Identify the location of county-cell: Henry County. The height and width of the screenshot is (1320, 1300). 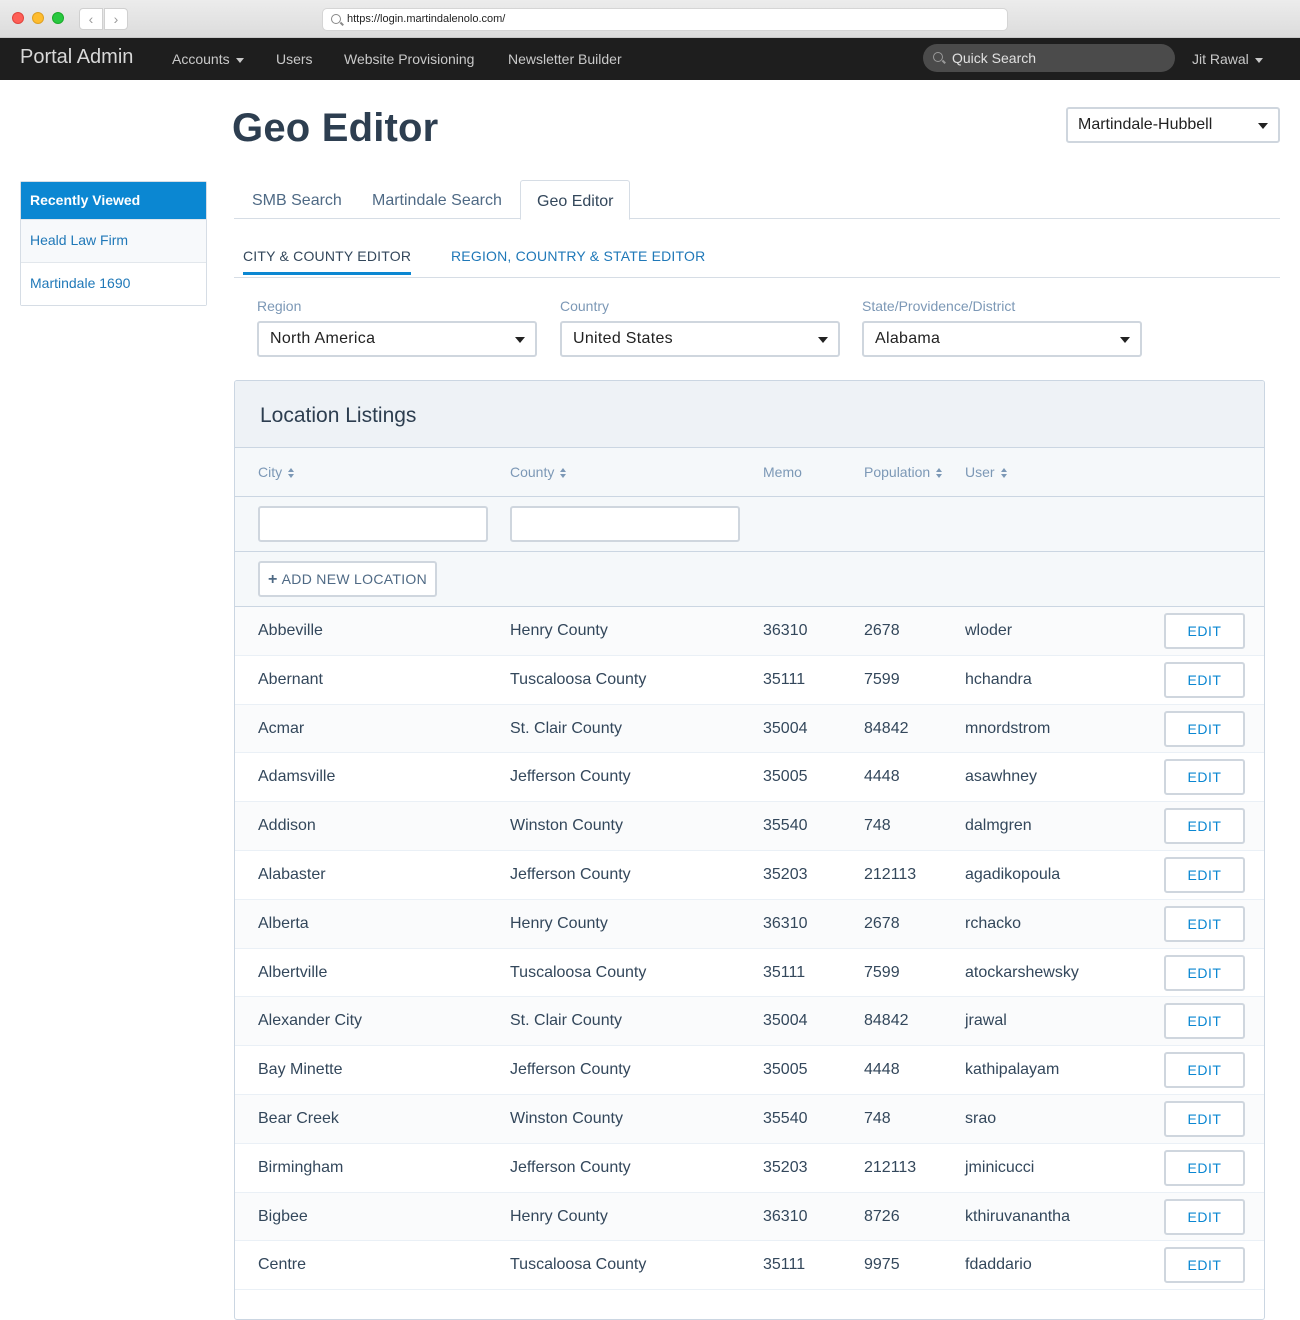
(559, 1216).